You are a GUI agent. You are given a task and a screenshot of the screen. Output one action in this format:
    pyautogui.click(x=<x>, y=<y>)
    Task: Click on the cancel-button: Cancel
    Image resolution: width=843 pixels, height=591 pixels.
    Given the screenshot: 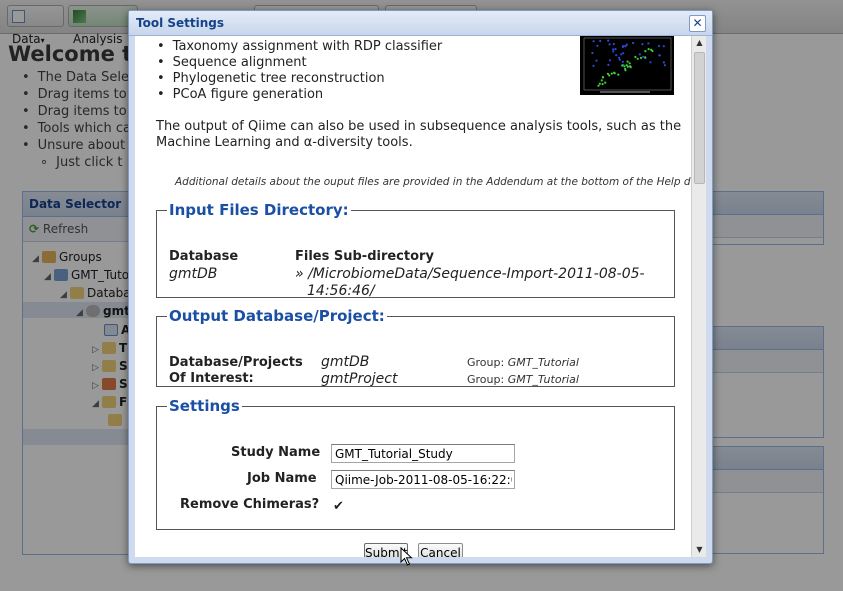 What is the action you would take?
    pyautogui.click(x=440, y=550)
    